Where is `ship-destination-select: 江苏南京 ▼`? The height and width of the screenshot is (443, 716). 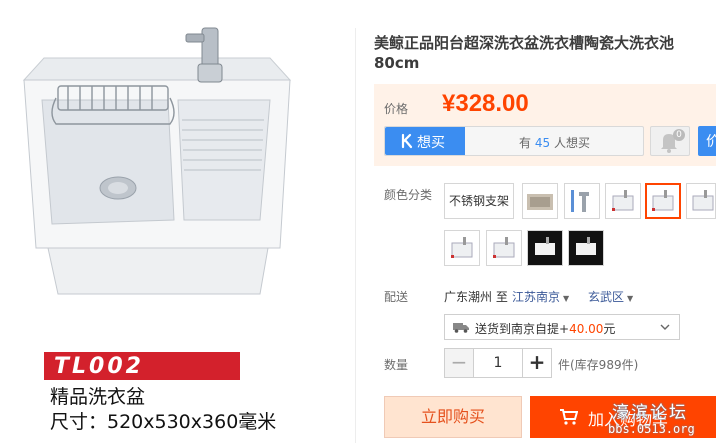 ship-destination-select: 江苏南京 ▼ is located at coordinates (540, 296).